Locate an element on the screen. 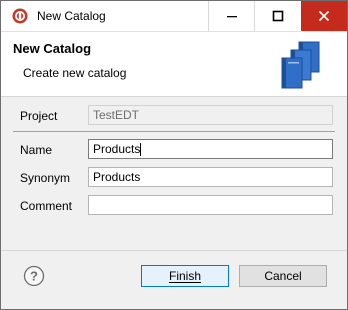 The height and width of the screenshot is (310, 348). maximize-button is located at coordinates (278, 16).